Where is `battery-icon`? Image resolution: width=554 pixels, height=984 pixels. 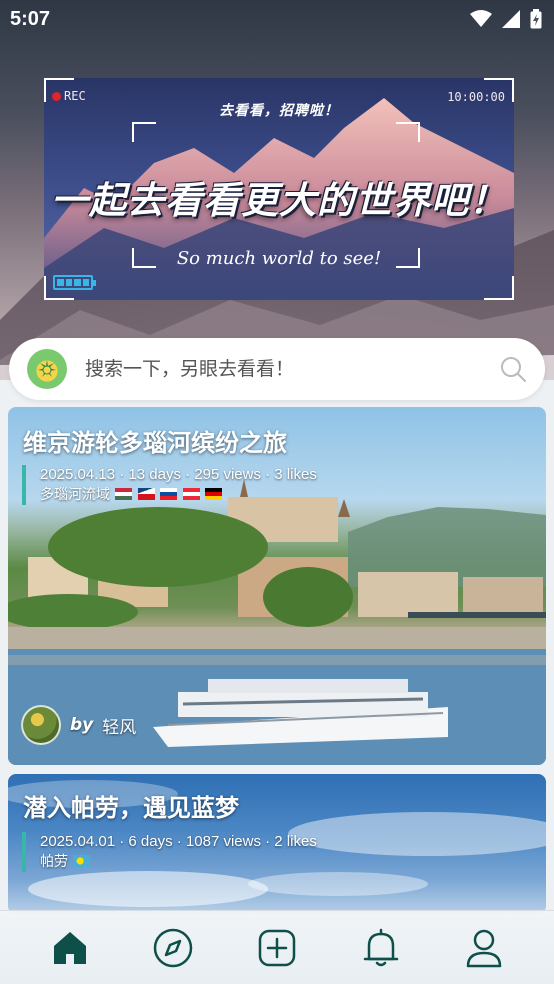 battery-icon is located at coordinates (536, 19).